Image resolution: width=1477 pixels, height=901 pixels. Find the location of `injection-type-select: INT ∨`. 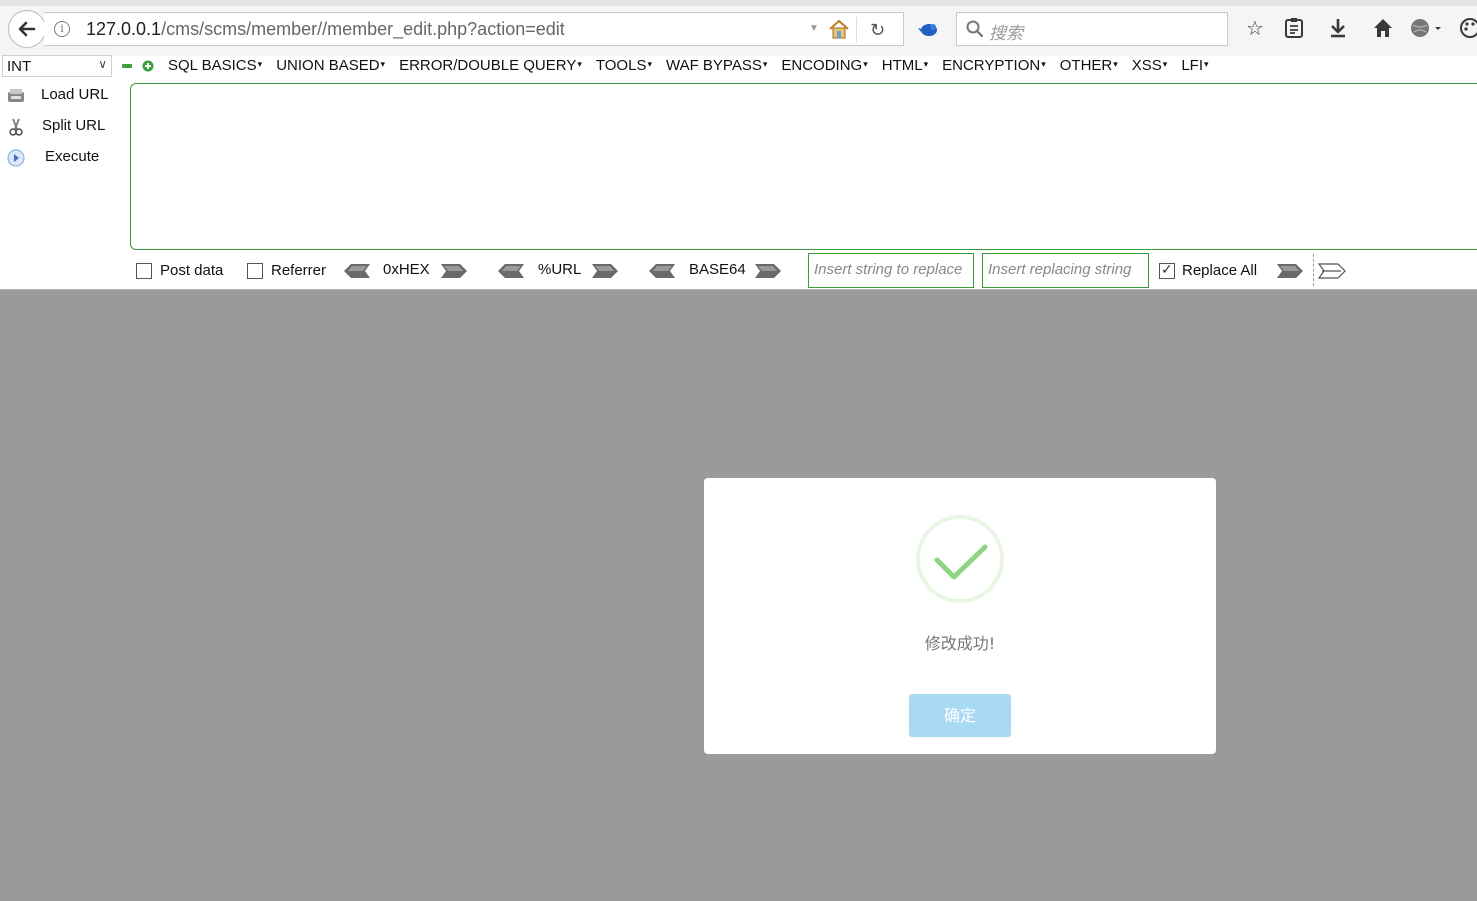

injection-type-select: INT ∨ is located at coordinates (57, 66).